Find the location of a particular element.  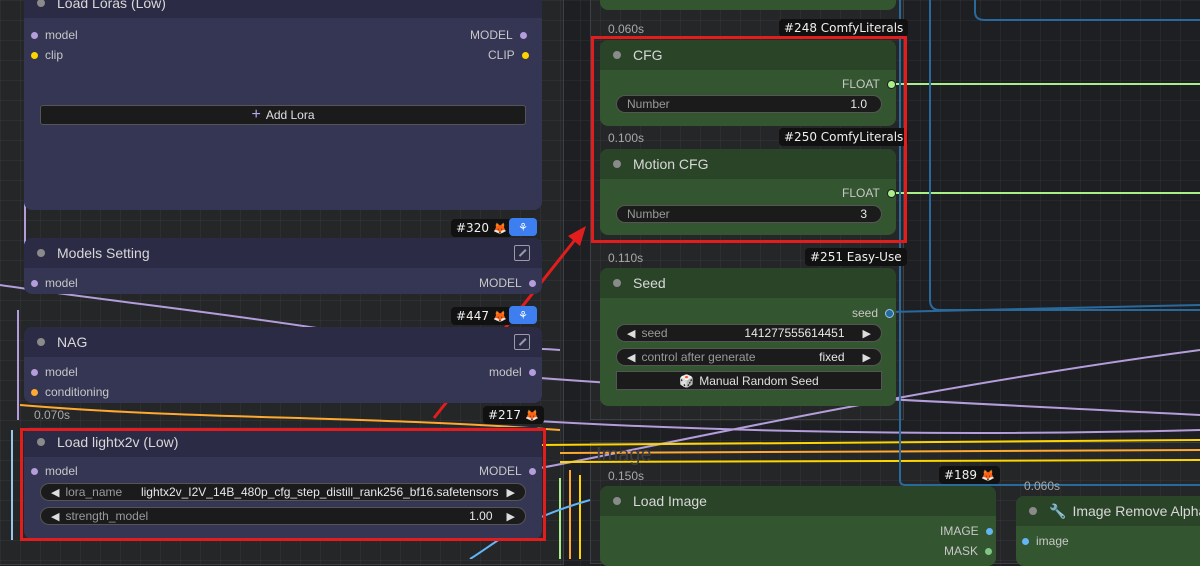

input-clip: clip is located at coordinates (47, 55).